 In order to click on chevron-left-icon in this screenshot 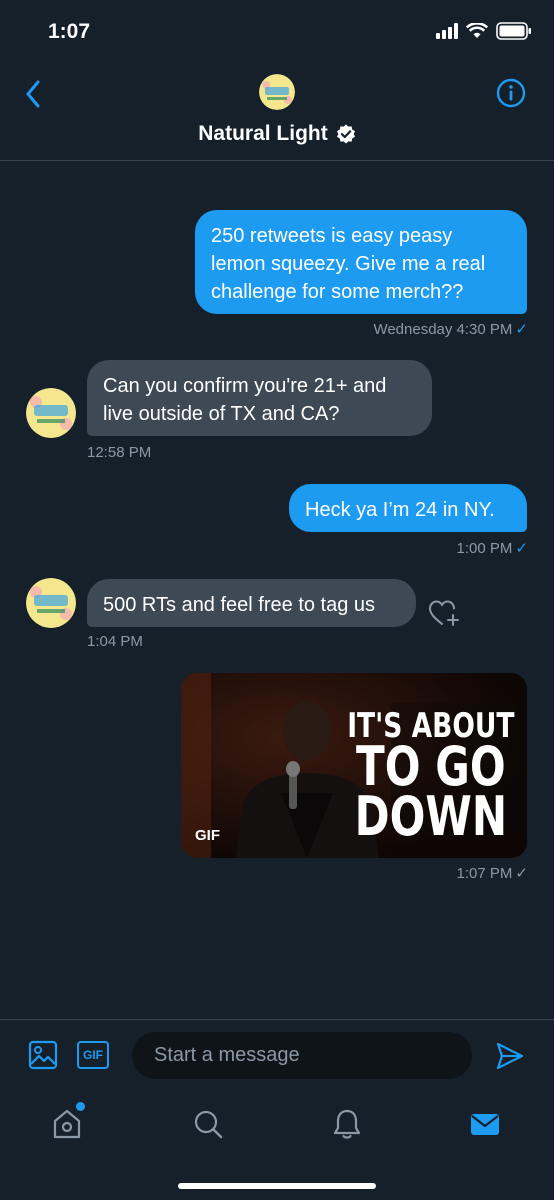, I will do `click(33, 94)`.